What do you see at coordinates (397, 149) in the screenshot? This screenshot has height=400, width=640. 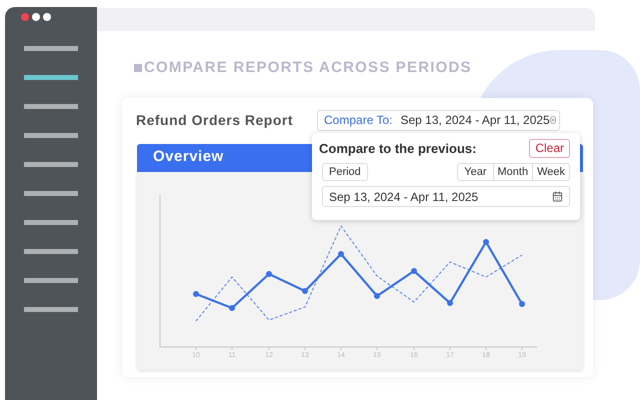 I see `popup-title: Compare to the previous:` at bounding box center [397, 149].